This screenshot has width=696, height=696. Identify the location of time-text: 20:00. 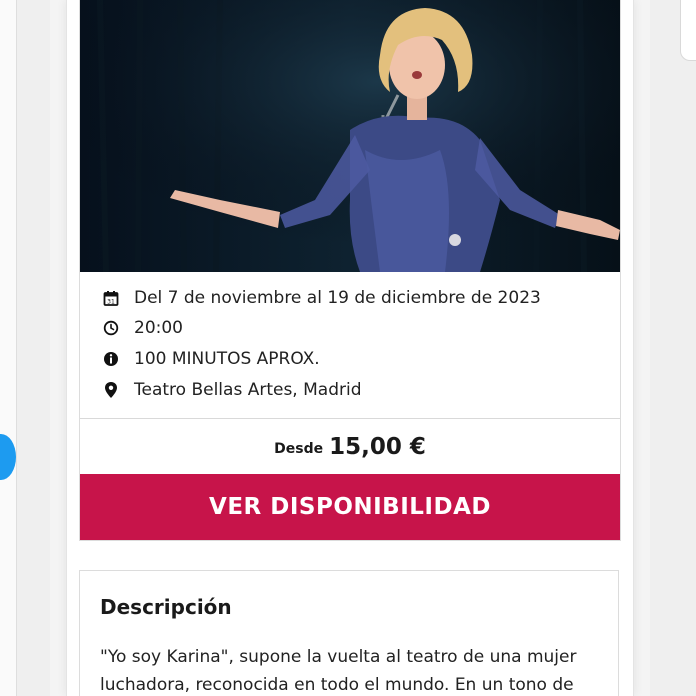
(158, 328).